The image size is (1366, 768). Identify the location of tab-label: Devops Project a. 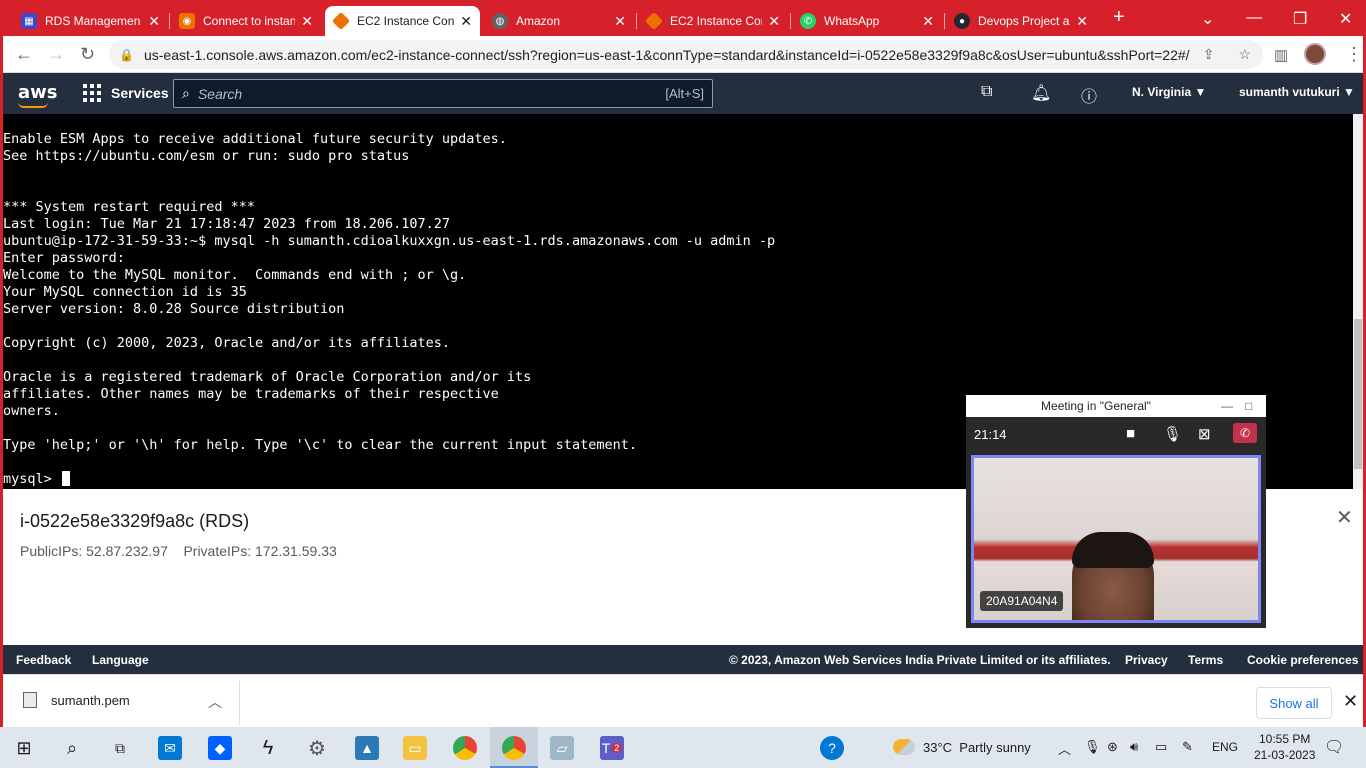
(1024, 21).